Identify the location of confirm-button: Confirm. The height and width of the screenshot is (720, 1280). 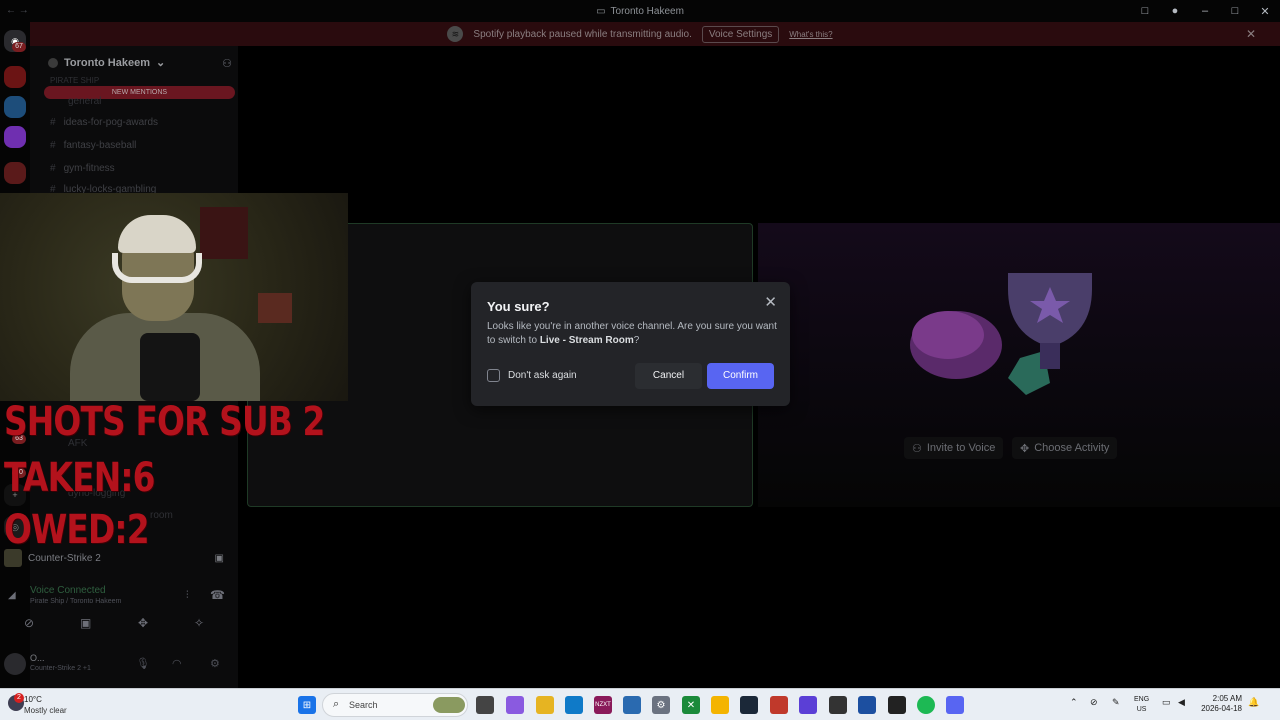
(740, 376).